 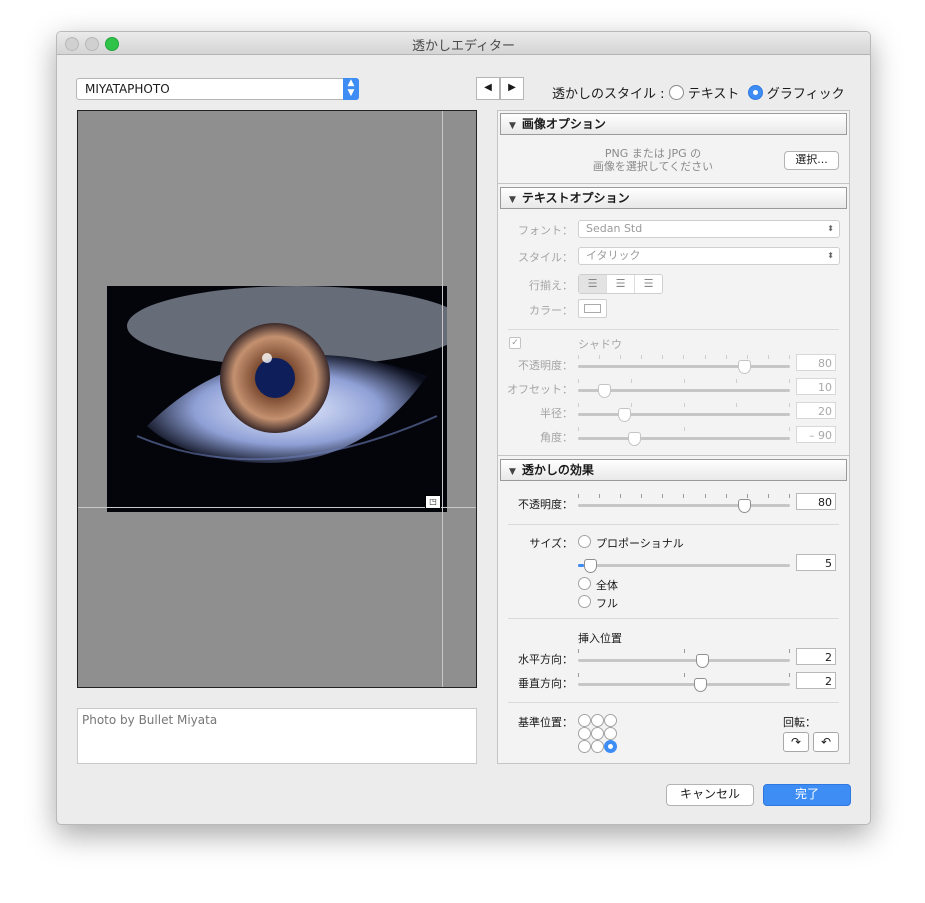 I want to click on horizontal-field: 2, so click(x=816, y=656).